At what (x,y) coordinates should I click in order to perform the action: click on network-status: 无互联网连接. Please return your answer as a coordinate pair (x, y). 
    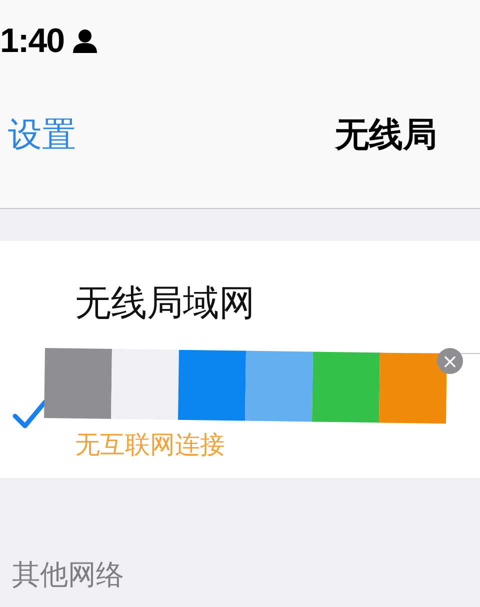
    Looking at the image, I should click on (150, 444).